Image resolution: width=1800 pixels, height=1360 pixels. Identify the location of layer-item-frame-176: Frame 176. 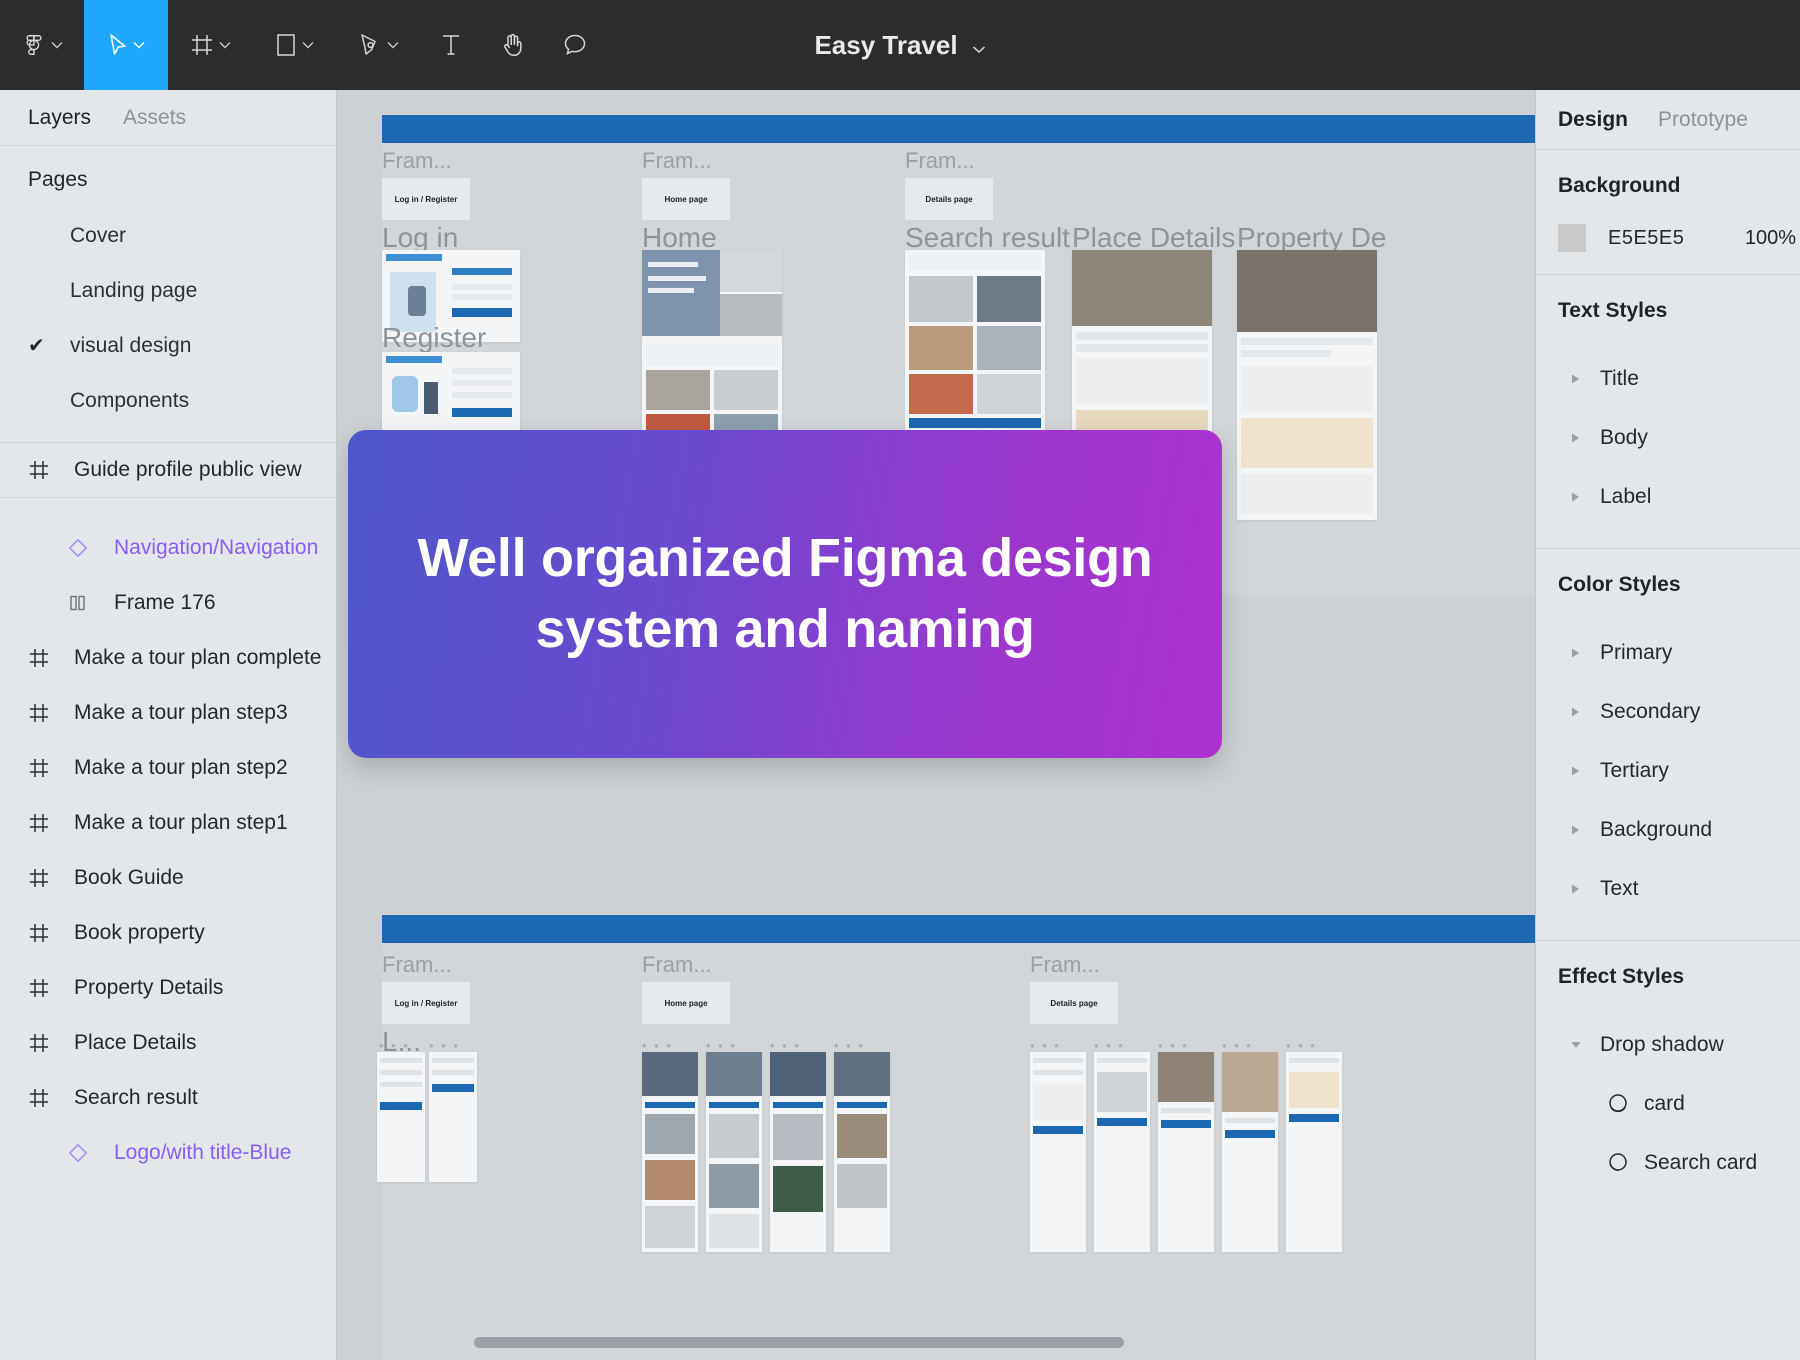
(168, 602).